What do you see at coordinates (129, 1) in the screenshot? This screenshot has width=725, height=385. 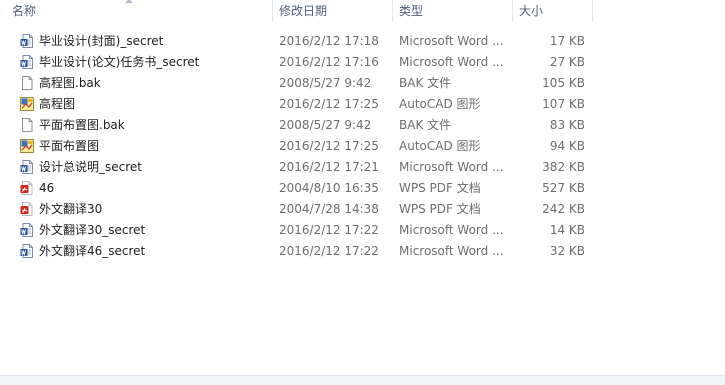 I see `sort-ascending-icon` at bounding box center [129, 1].